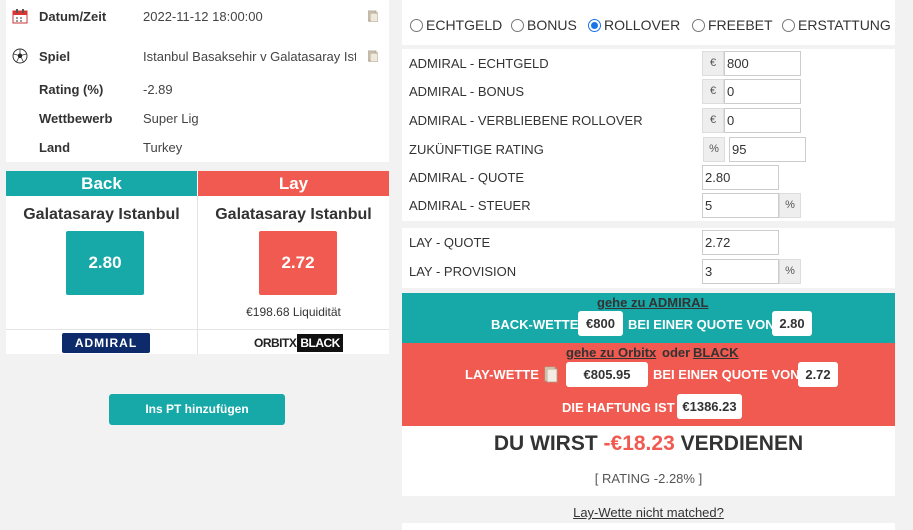 The width and height of the screenshot is (913, 530). What do you see at coordinates (467, 91) in the screenshot?
I see `bonus-label: ADMIRAL - BONUS` at bounding box center [467, 91].